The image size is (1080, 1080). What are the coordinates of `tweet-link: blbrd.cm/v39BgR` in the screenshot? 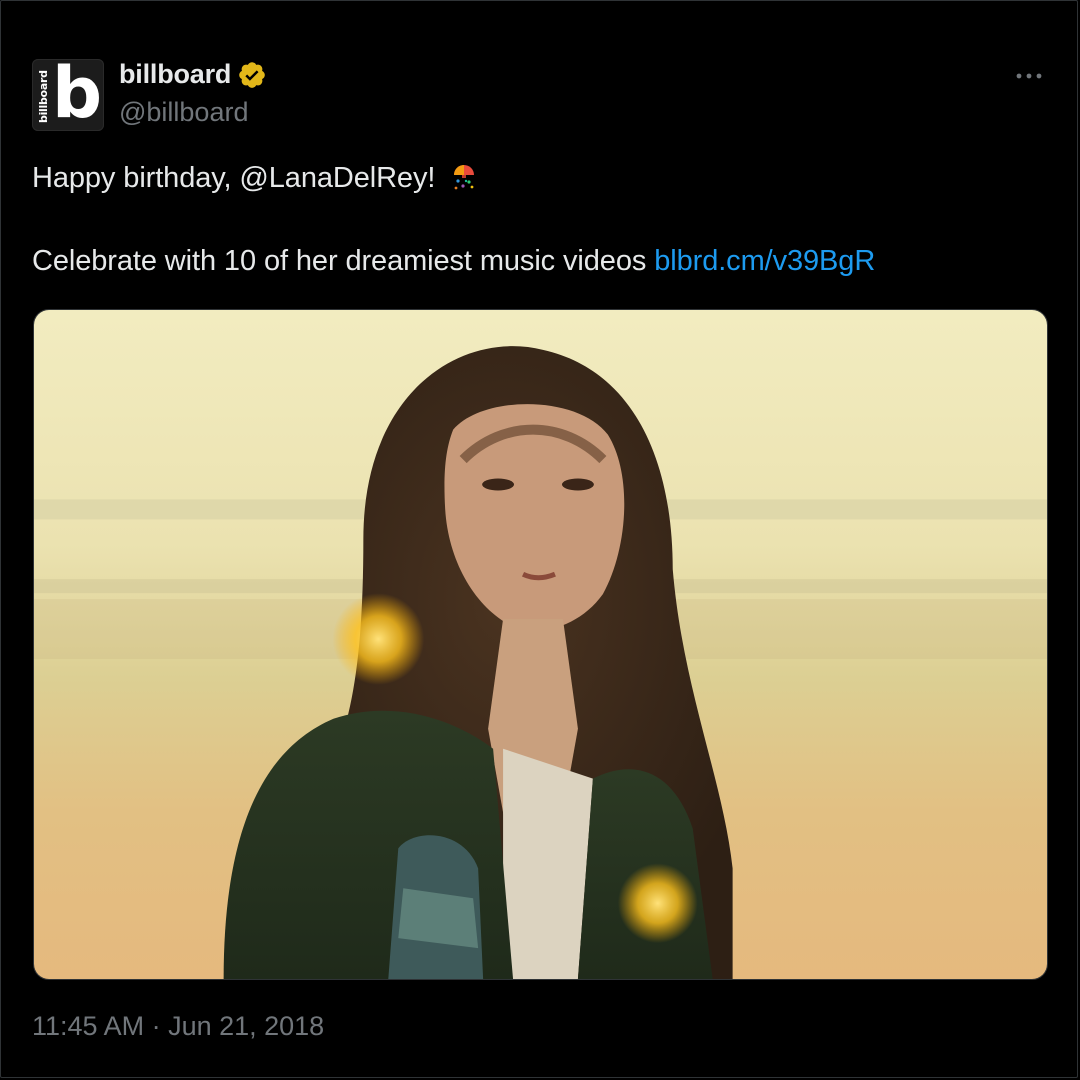 It's located at (764, 261).